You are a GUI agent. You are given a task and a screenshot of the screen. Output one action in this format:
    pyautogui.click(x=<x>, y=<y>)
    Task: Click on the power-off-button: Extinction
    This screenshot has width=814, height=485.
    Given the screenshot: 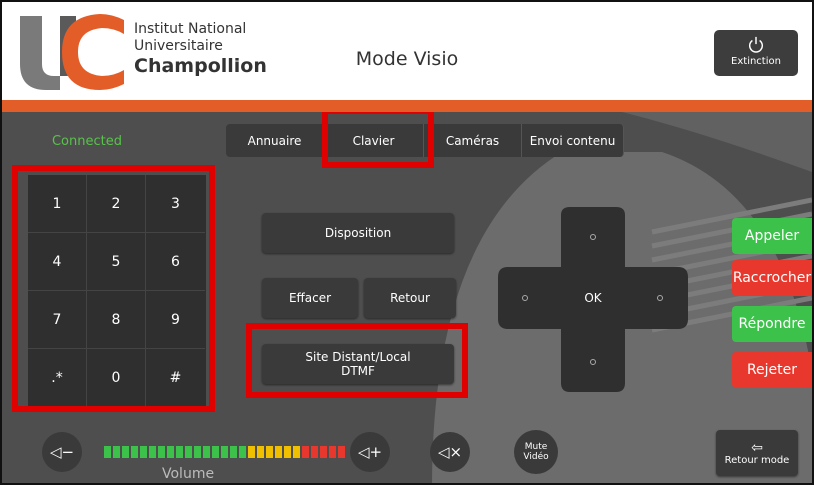 What is the action you would take?
    pyautogui.click(x=756, y=53)
    